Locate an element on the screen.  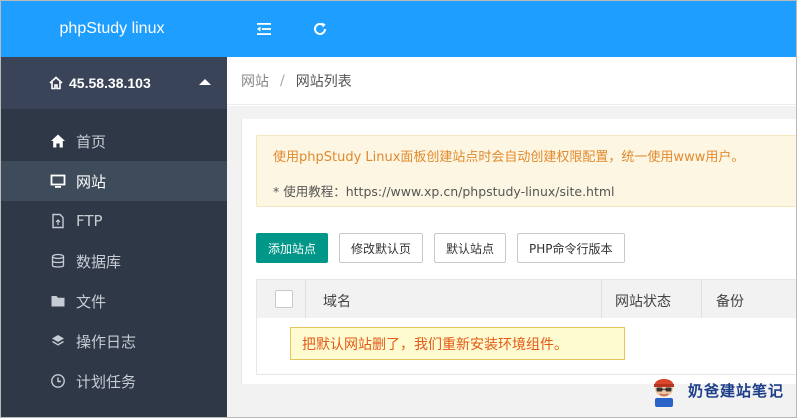
select-all-checkbox is located at coordinates (284, 299).